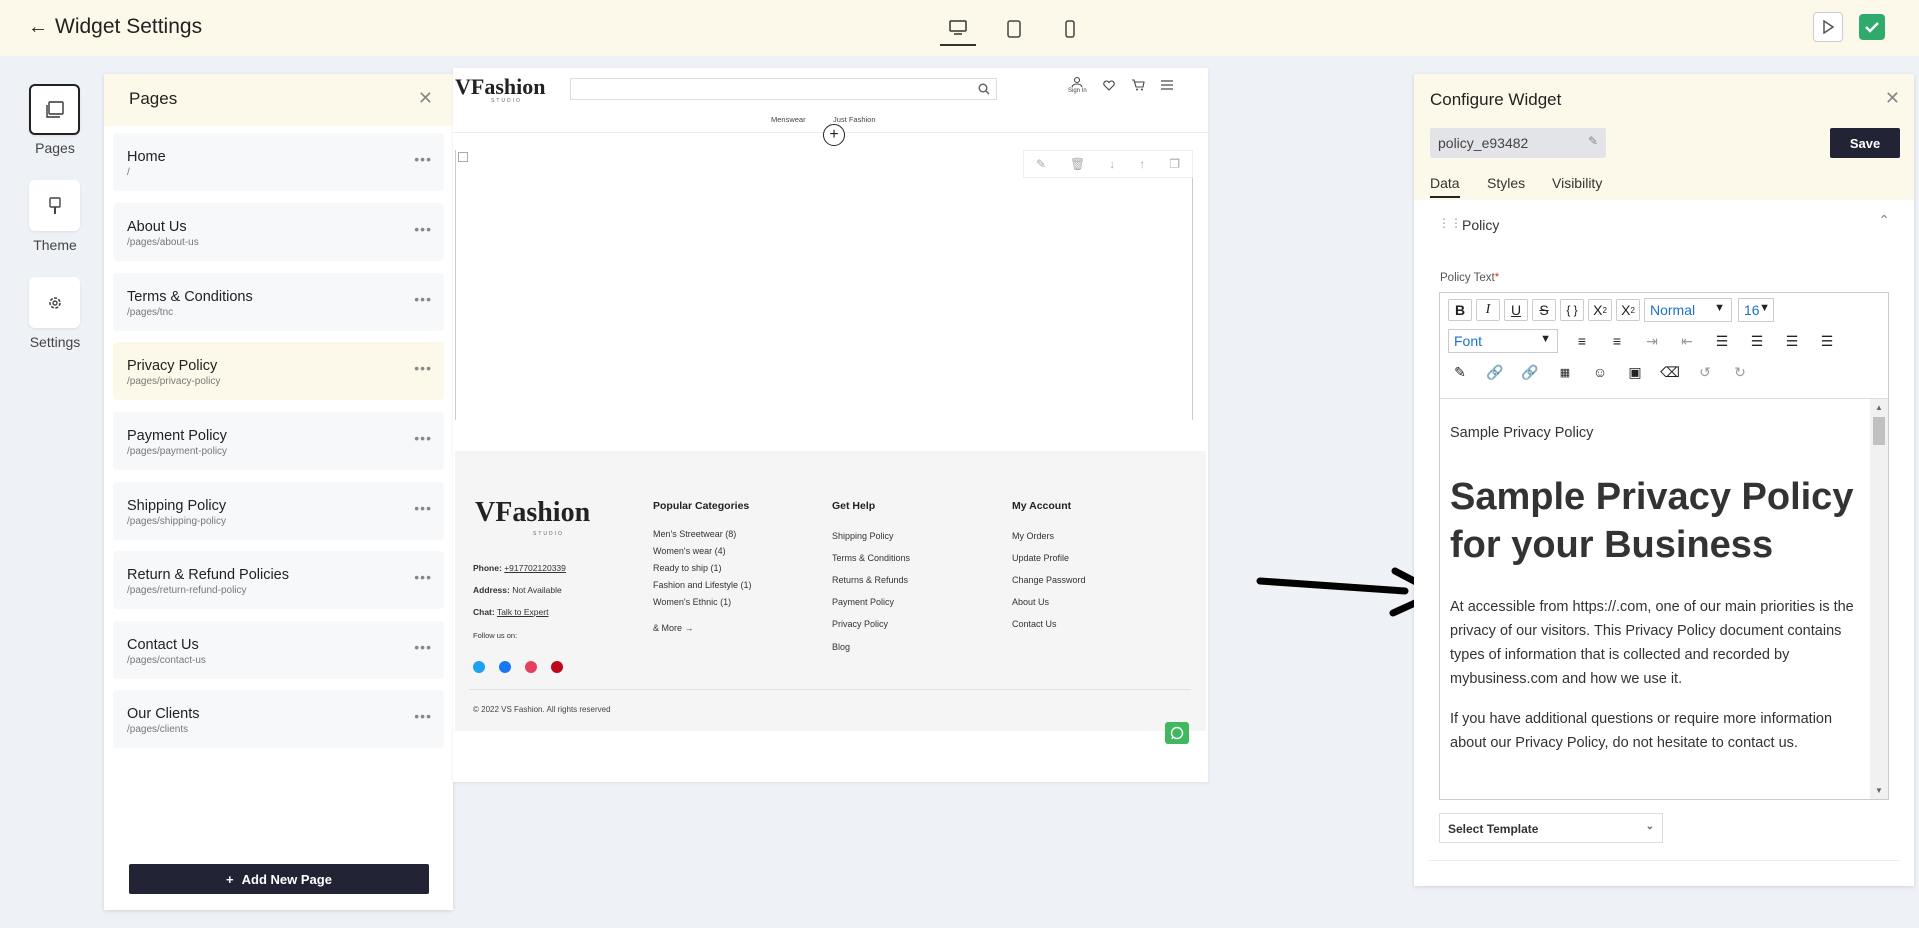 The image size is (1919, 928). I want to click on footer-link: Women's Ethnic (1), so click(692, 602).